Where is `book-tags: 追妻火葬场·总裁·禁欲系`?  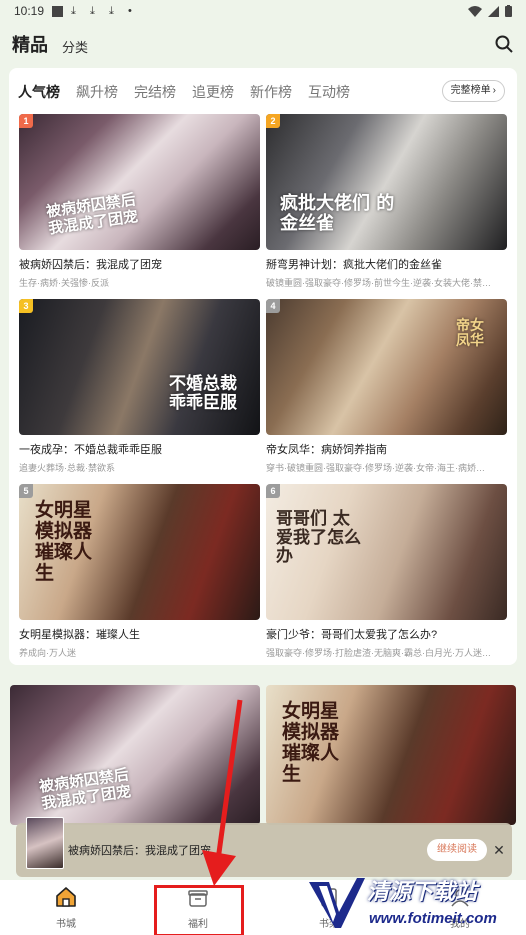 book-tags: 追妻火葬场·总裁·禁欲系 is located at coordinates (67, 468).